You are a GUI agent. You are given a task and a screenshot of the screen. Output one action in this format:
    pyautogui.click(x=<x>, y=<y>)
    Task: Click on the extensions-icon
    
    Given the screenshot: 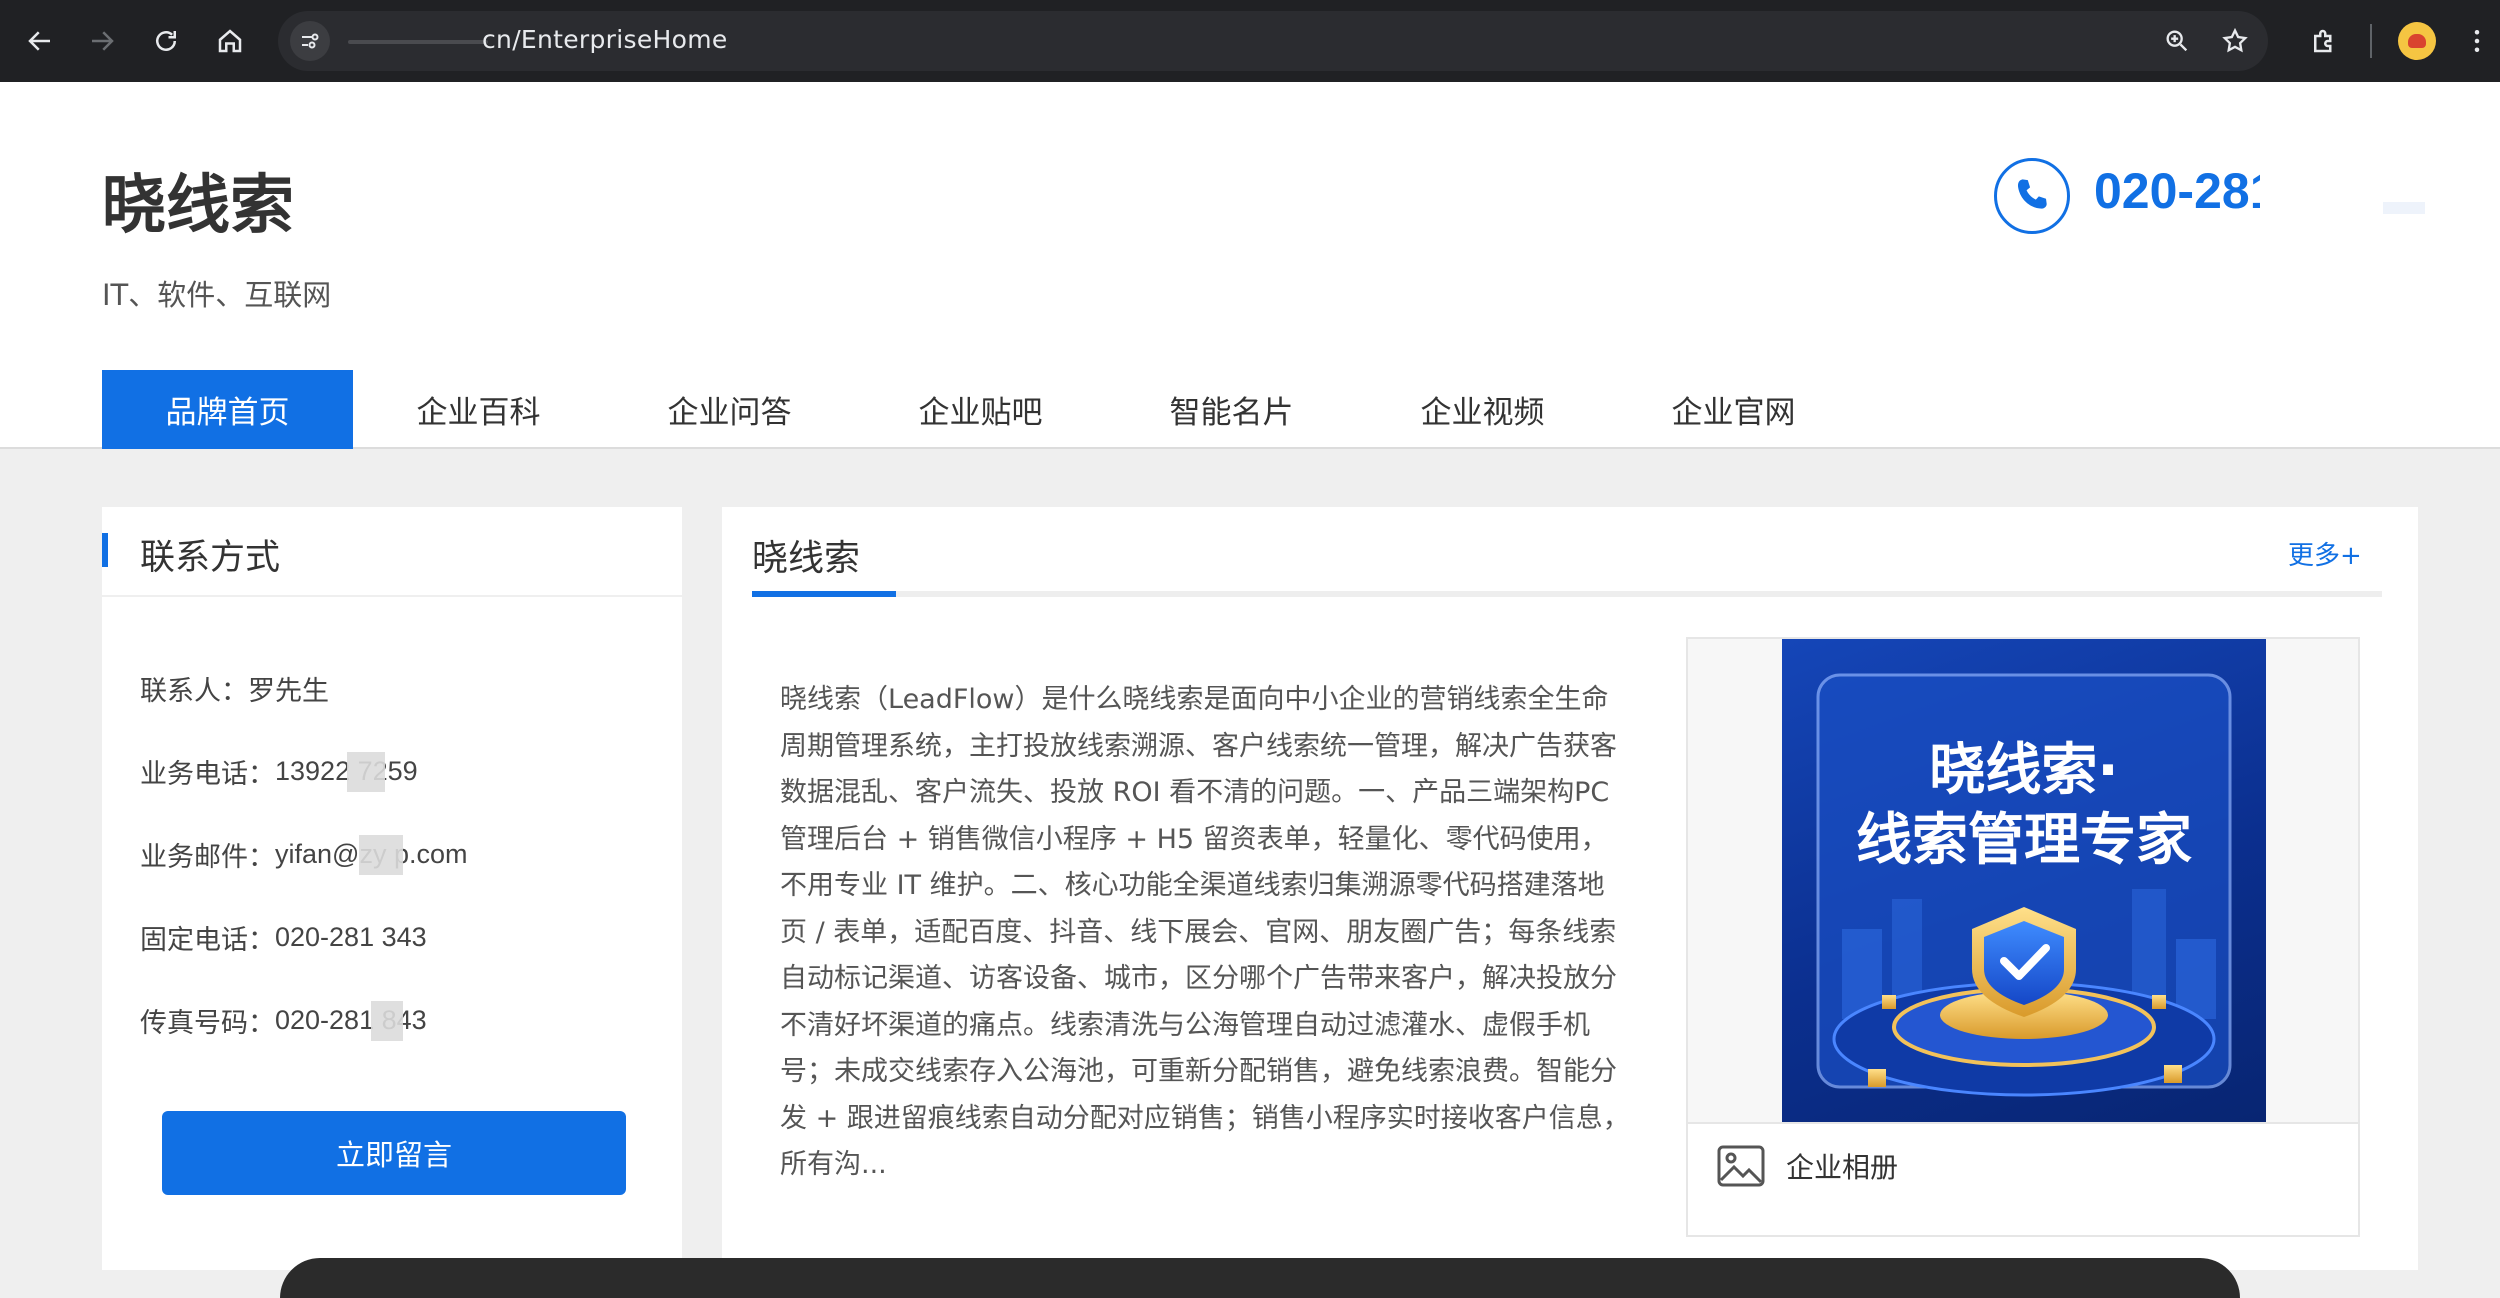 What is the action you would take?
    pyautogui.click(x=2324, y=41)
    